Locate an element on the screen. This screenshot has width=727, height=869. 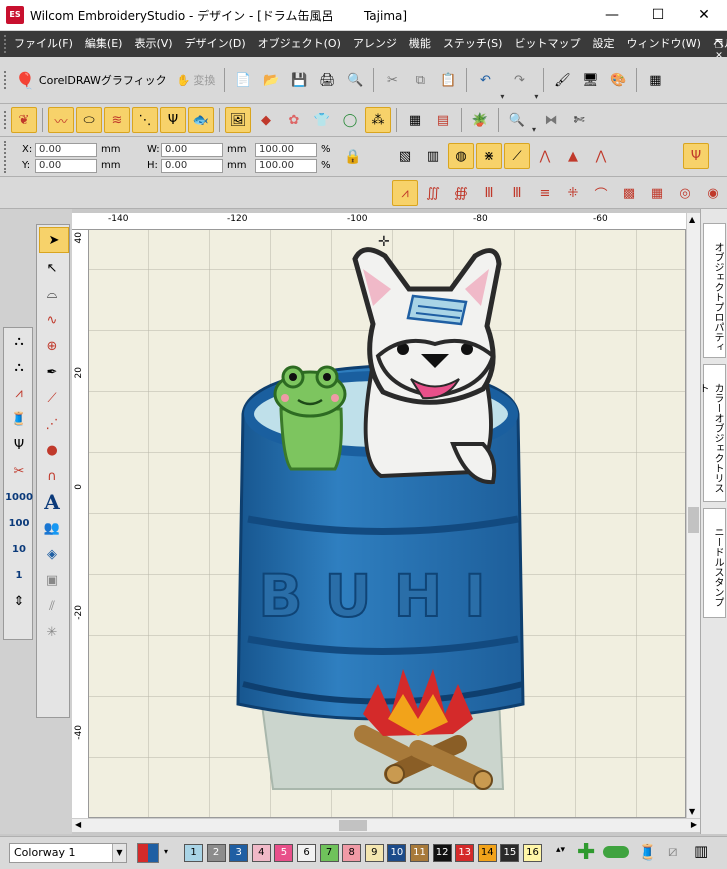
brush-icon: 🖌 is located at coordinates (562, 80).